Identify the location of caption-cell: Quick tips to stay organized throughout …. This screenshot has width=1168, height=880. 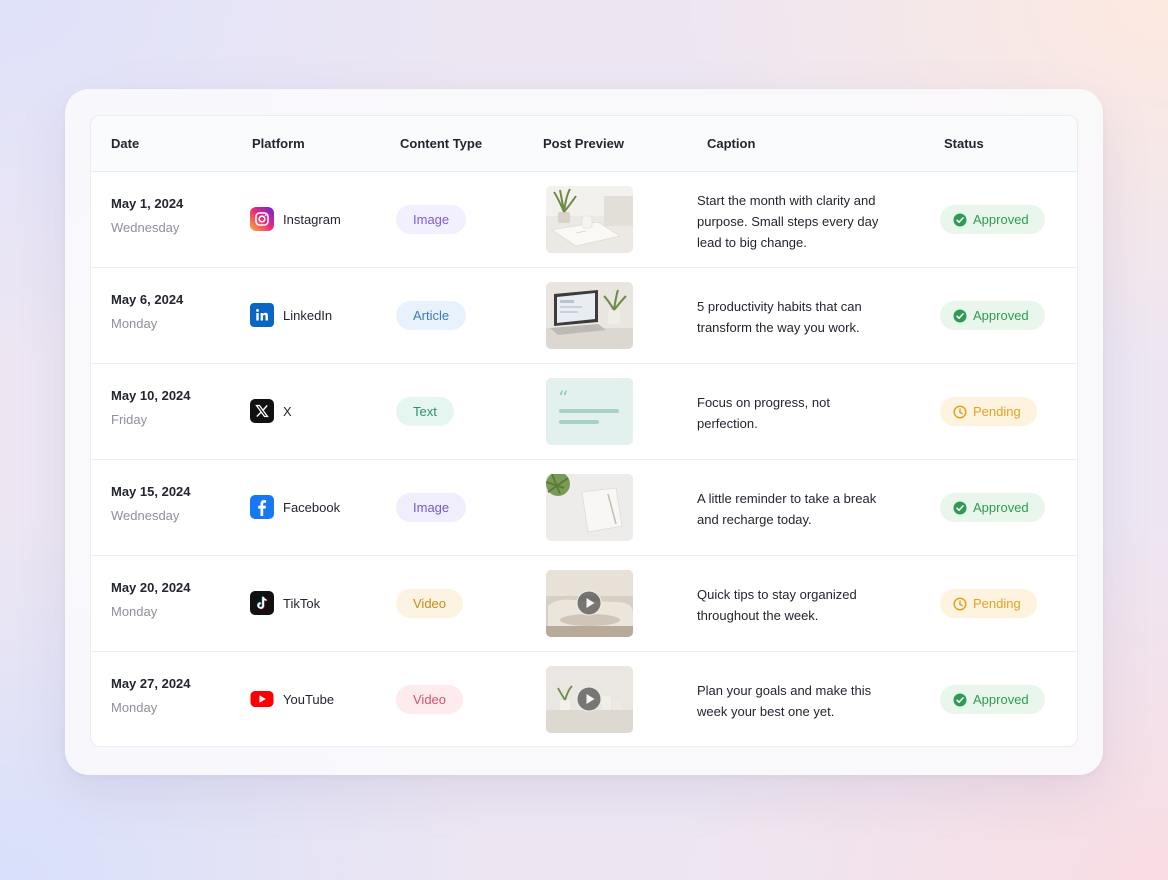
(792, 605).